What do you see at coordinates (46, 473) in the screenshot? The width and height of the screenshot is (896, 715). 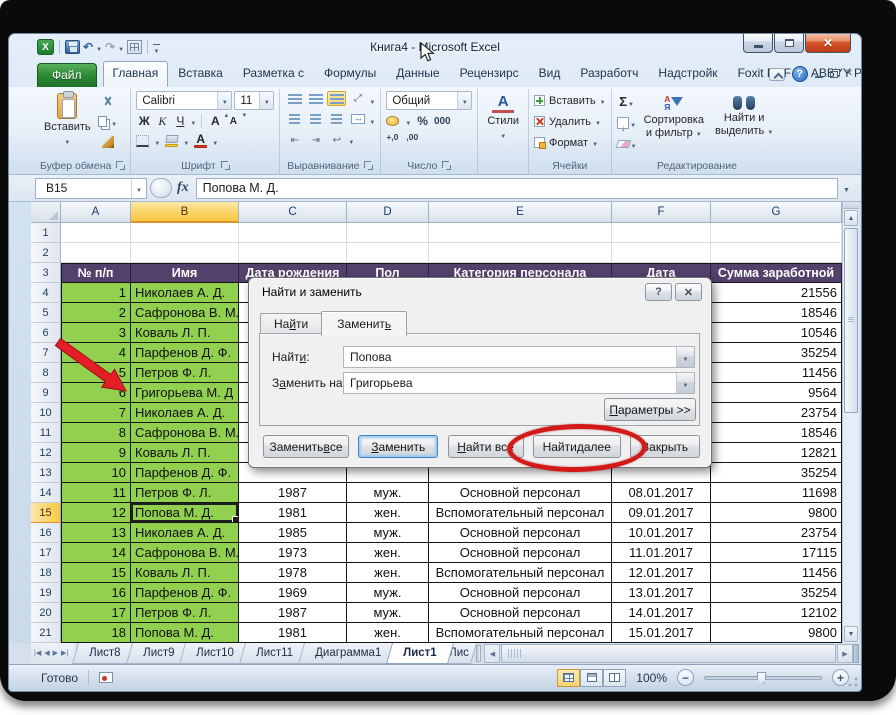 I see `row-header-13: 13` at bounding box center [46, 473].